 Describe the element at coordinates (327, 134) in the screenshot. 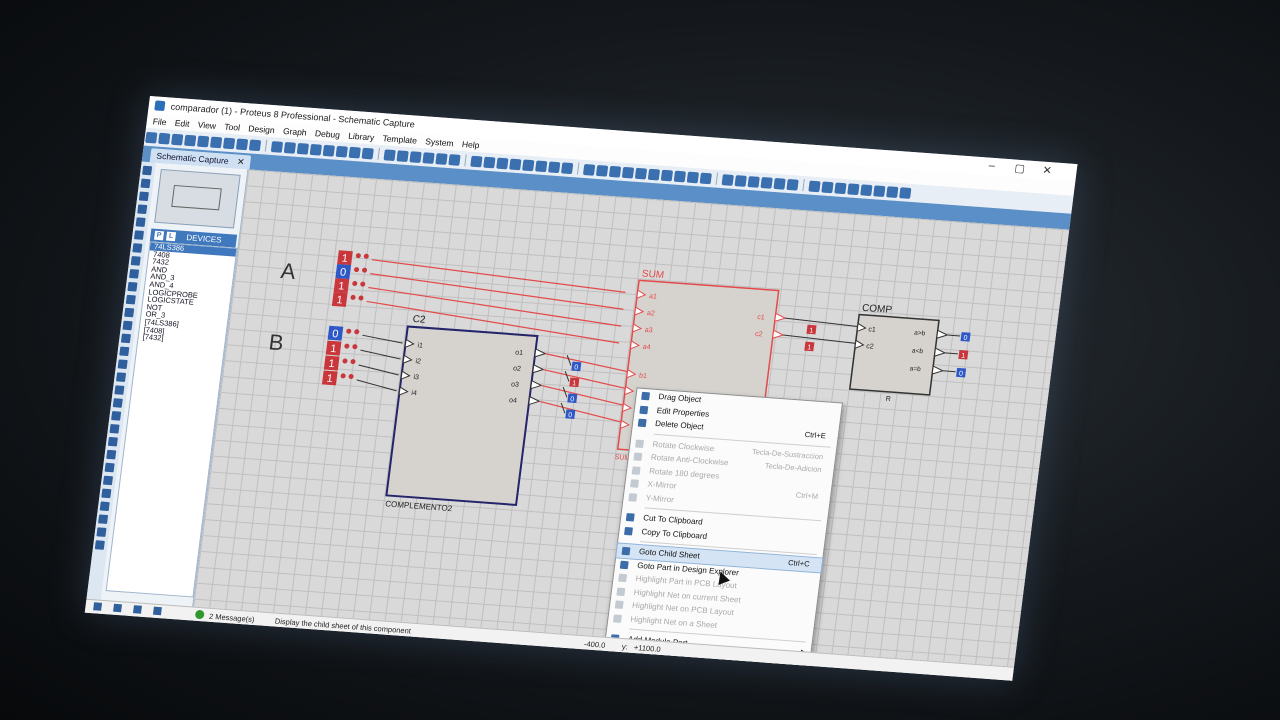

I see `menu-debug: Debug` at that location.